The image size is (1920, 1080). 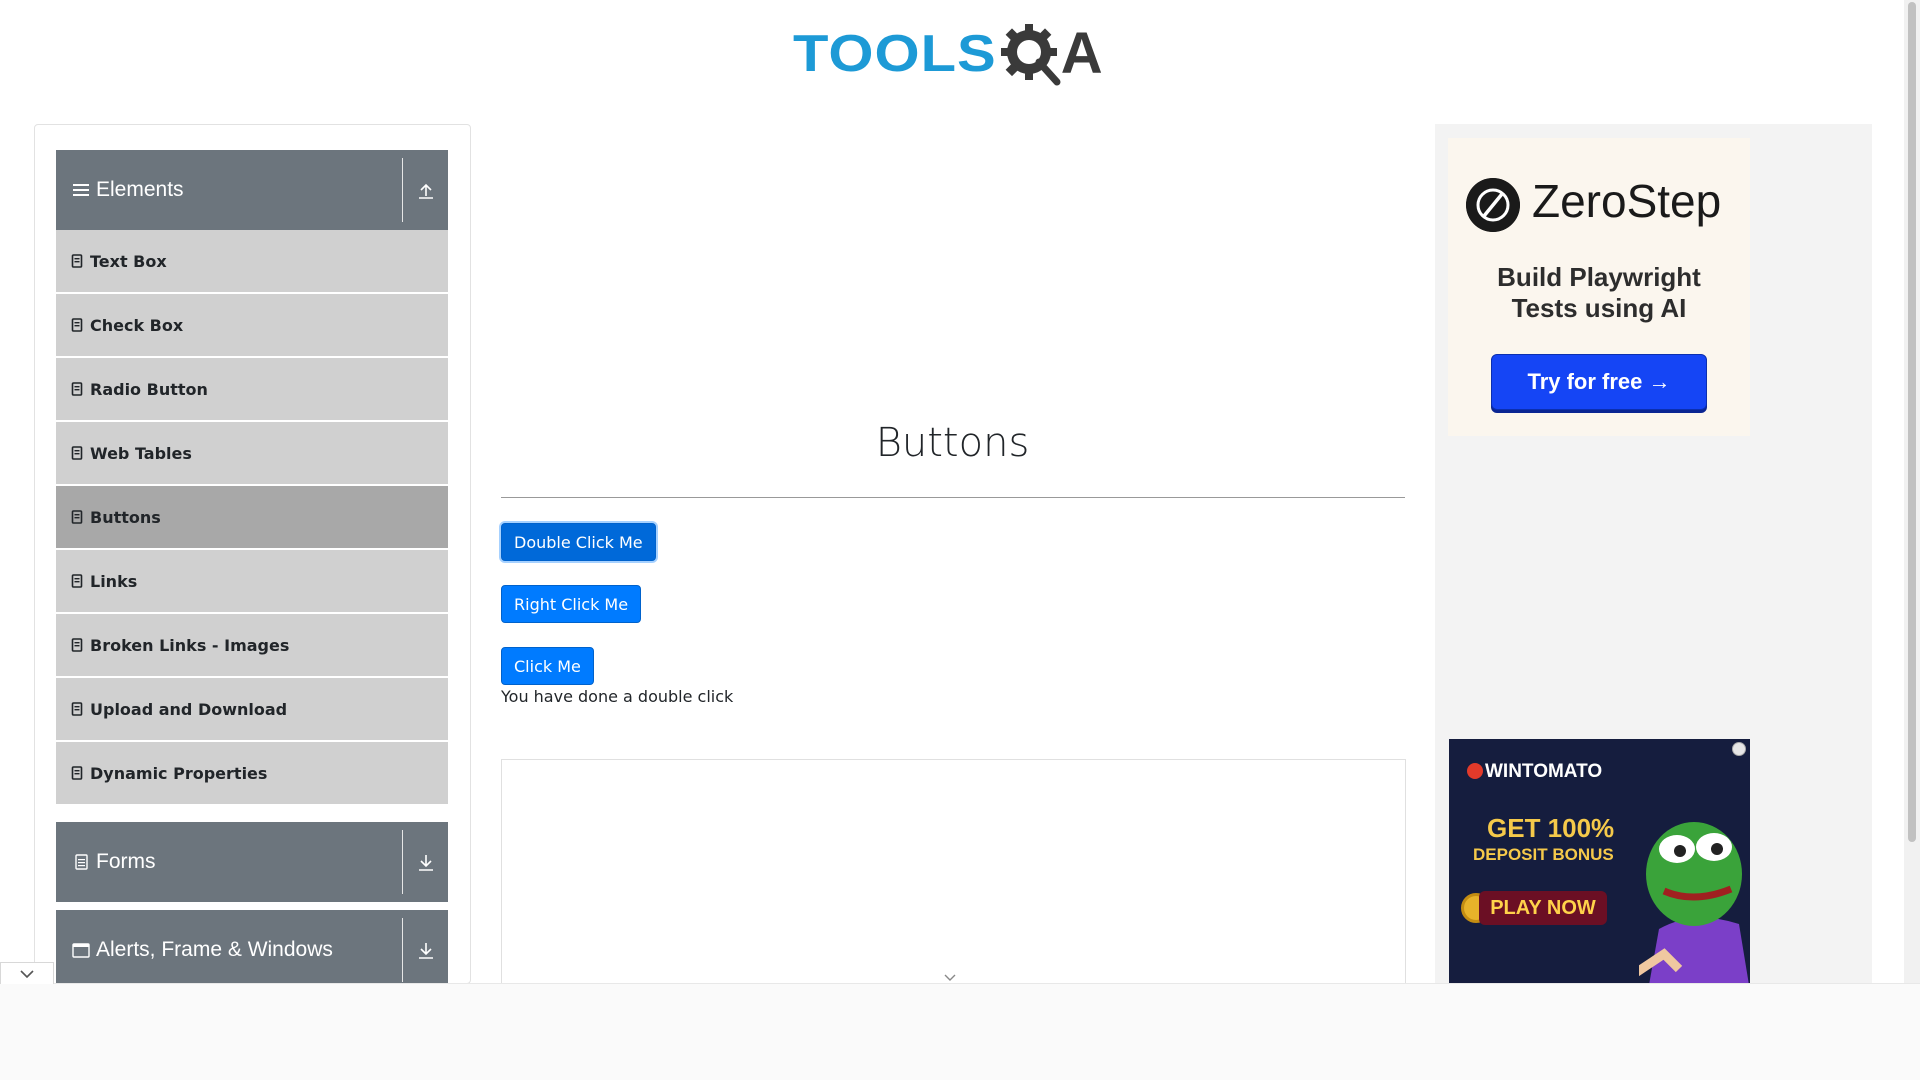 What do you see at coordinates (1551, 828) in the screenshot?
I see `wintomato-headline: GET 100%` at bounding box center [1551, 828].